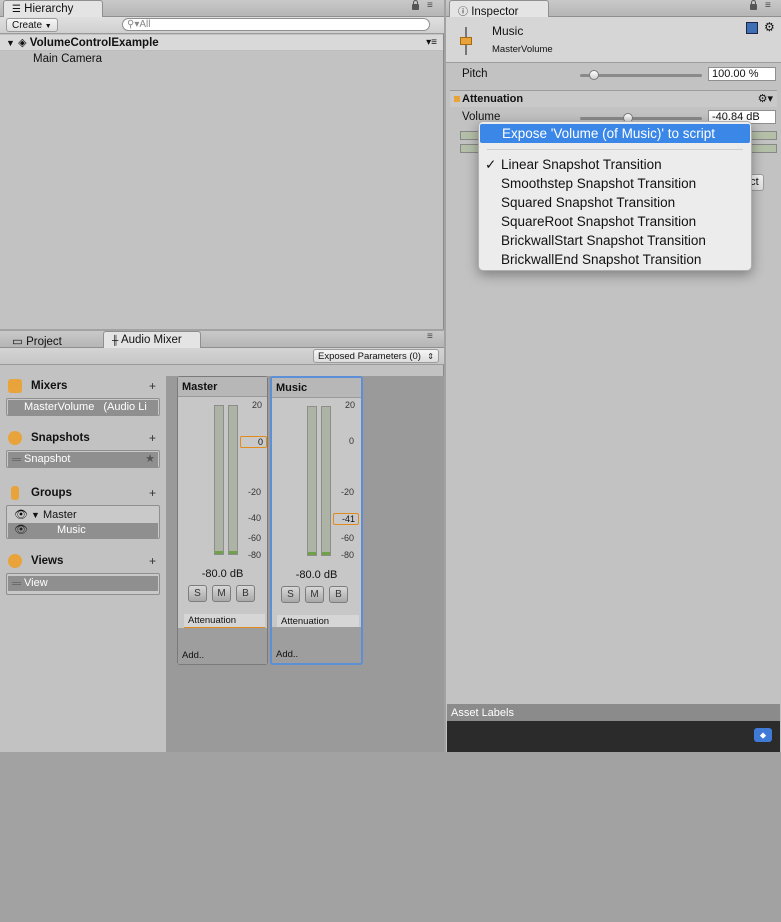 This screenshot has height=922, width=781. Describe the element at coordinates (615, 164) in the screenshot. I see `menu-item-linear-transition: ✓ Linear Snapshot Transition` at that location.